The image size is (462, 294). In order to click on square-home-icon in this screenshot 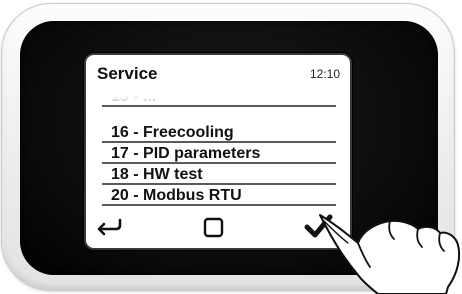, I will do `click(213, 227)`.